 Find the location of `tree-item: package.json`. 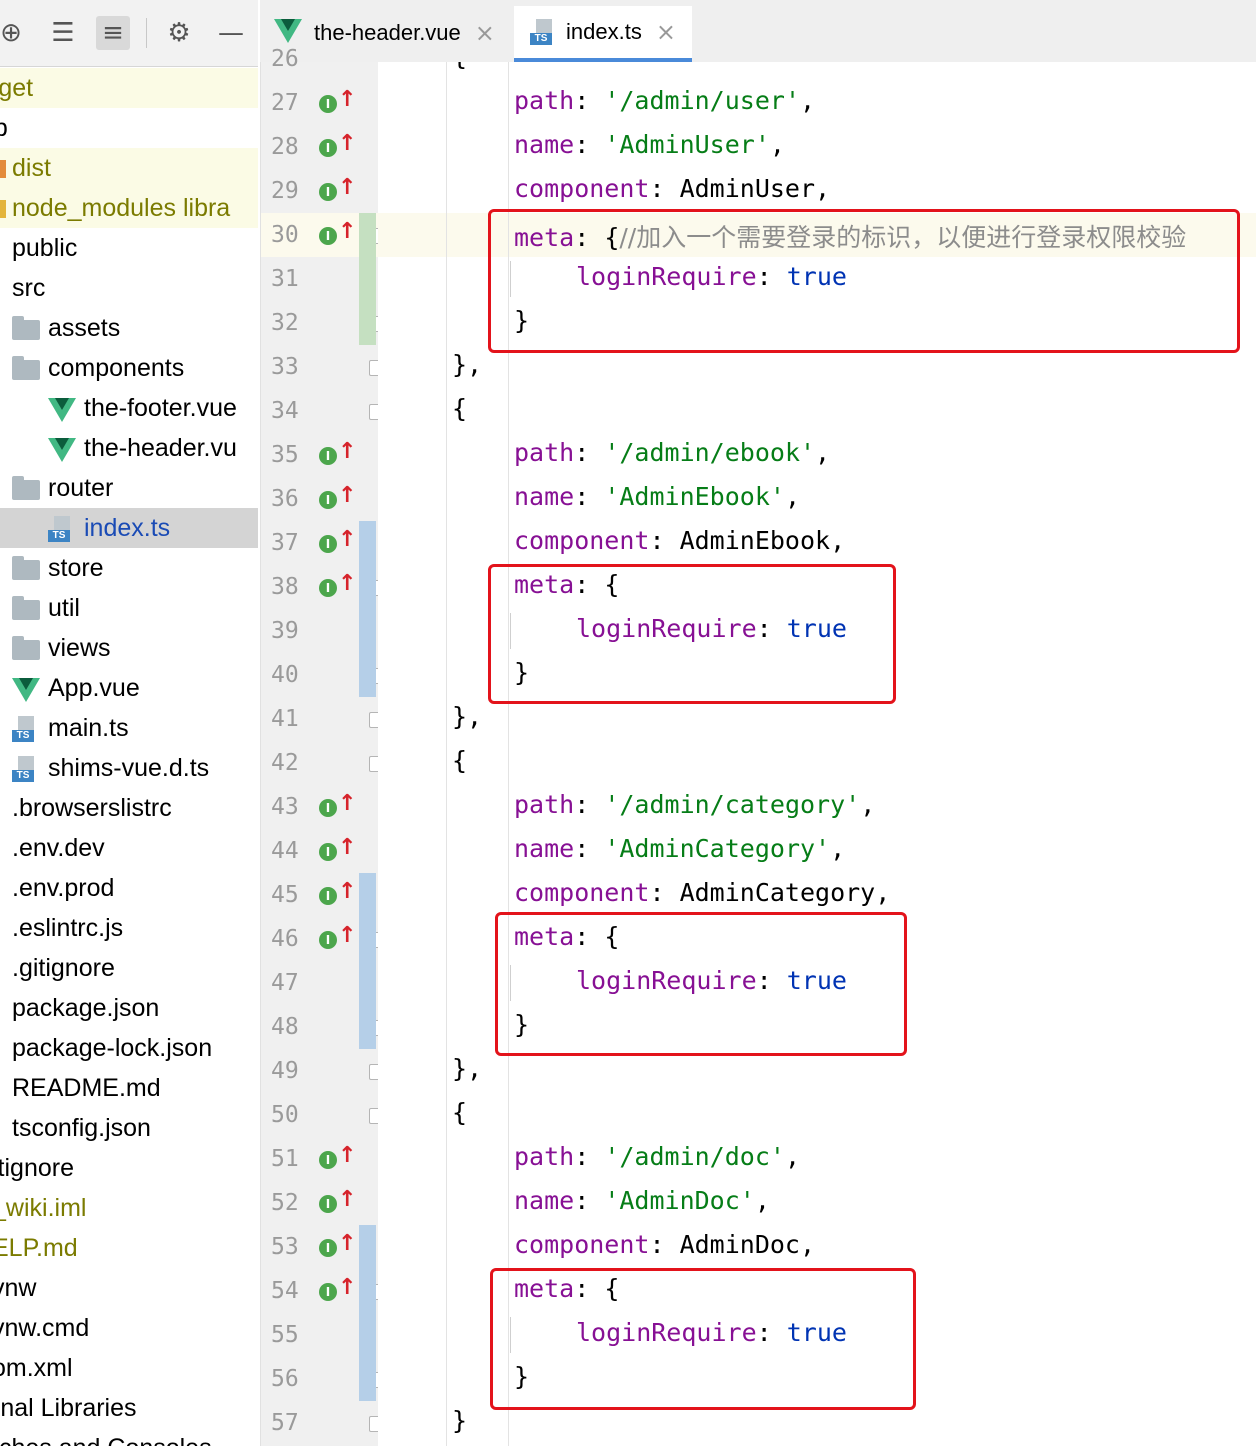

tree-item: package.json is located at coordinates (129, 1008).